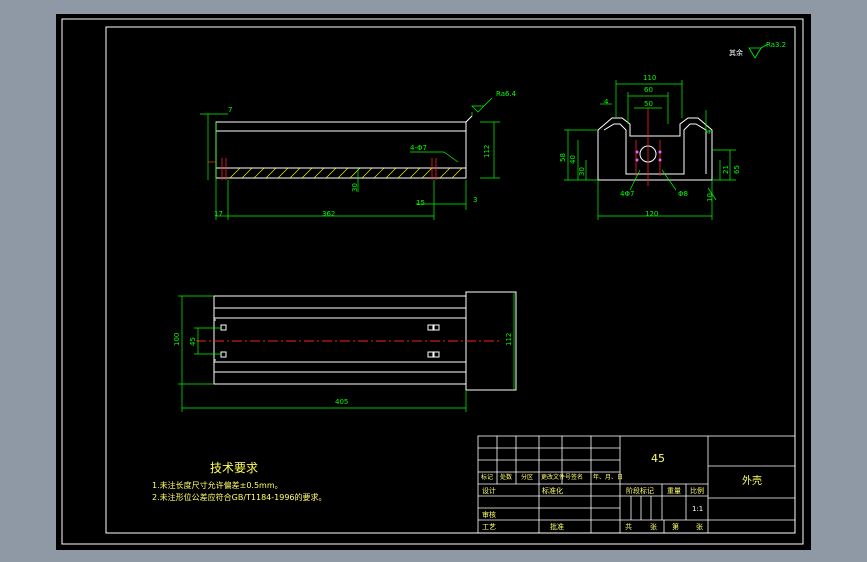 The image size is (867, 562). I want to click on dim-112: 112, so click(487, 151).